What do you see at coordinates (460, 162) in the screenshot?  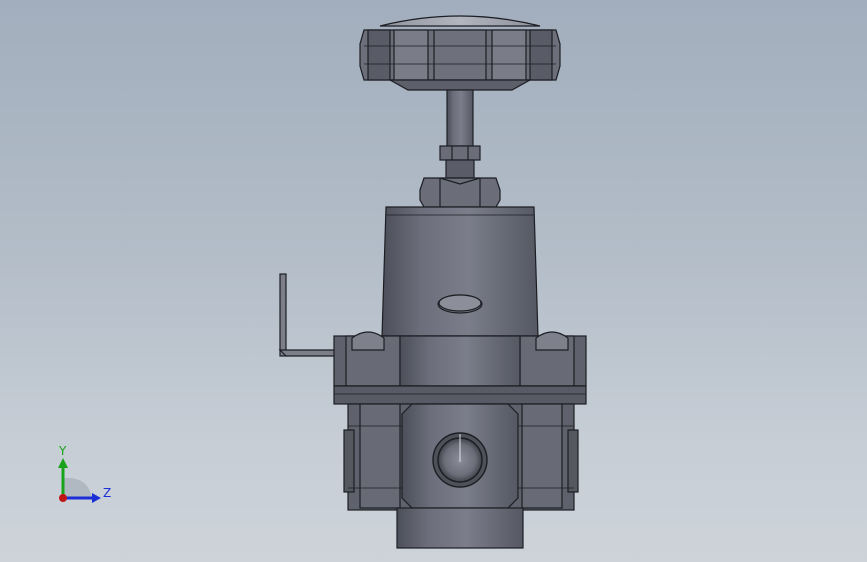 I see `lock-nut` at bounding box center [460, 162].